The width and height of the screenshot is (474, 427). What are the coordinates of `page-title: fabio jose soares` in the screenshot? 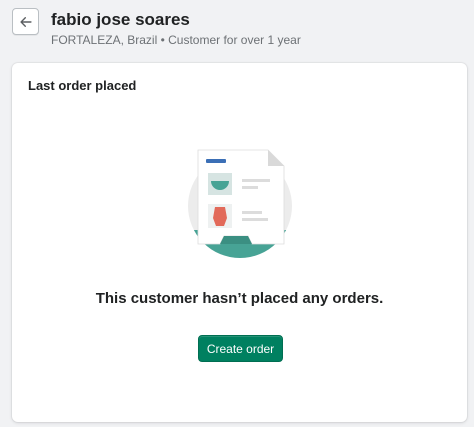 It's located at (120, 19).